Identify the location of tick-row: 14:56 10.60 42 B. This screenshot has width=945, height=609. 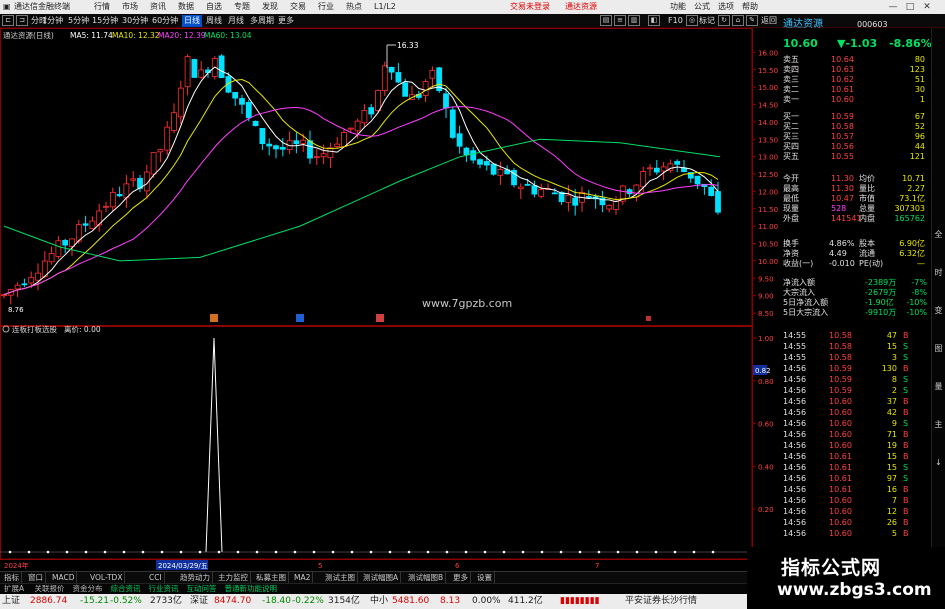
(855, 413).